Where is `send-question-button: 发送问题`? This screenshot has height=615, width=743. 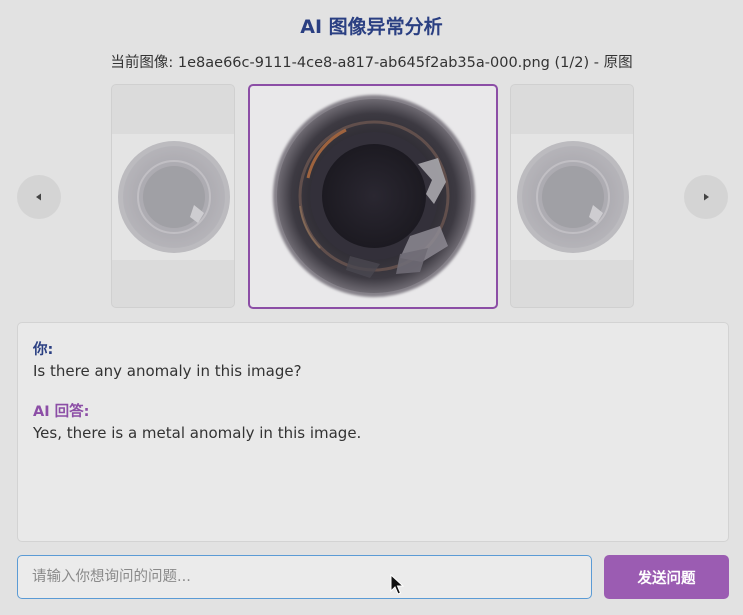
send-question-button: 发送问题 is located at coordinates (666, 577).